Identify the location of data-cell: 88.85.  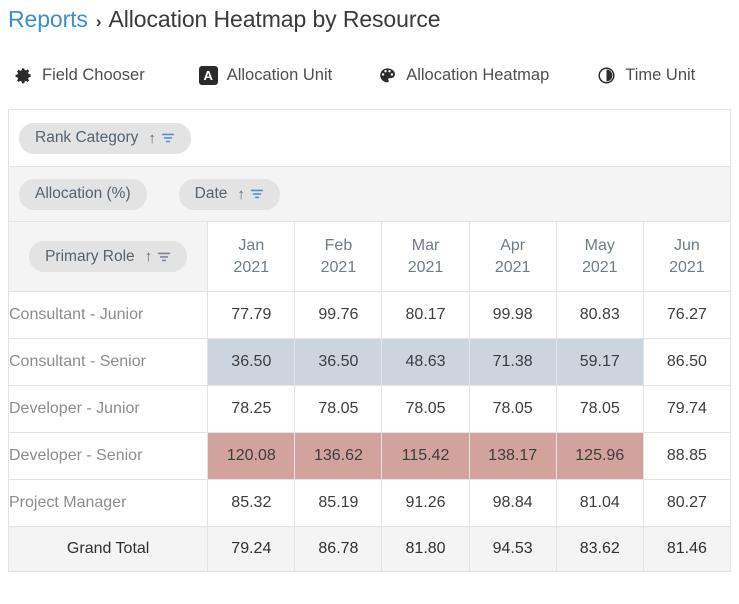
(687, 456).